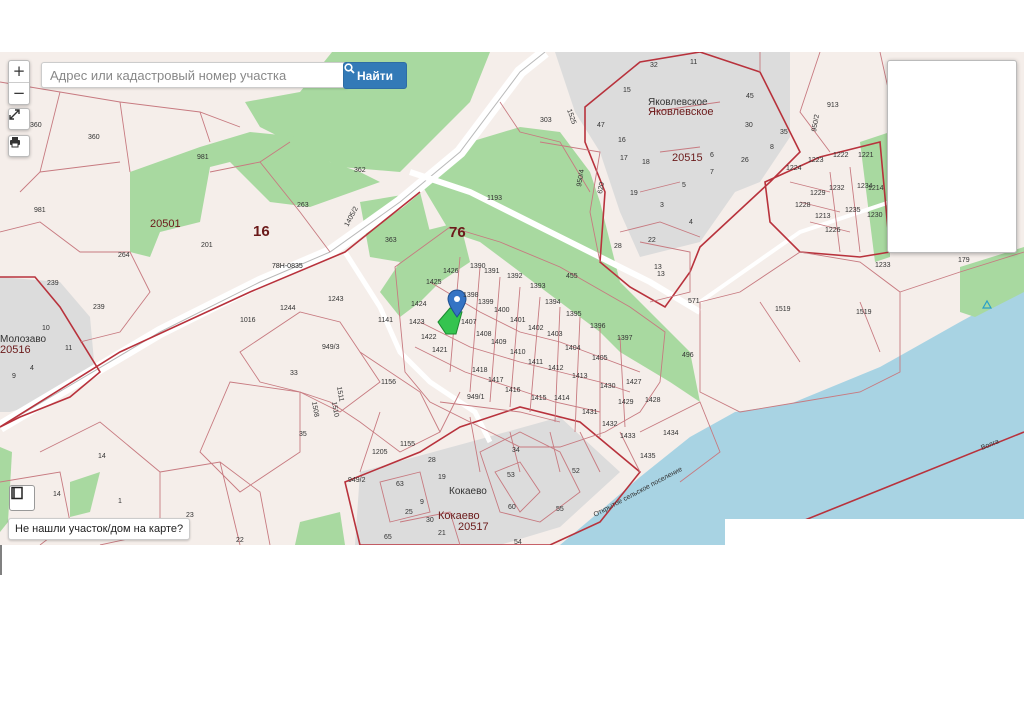 The height and width of the screenshot is (714, 1024). Describe the element at coordinates (15, 350) in the screenshot. I see `zone-label-20516: 20516` at that location.